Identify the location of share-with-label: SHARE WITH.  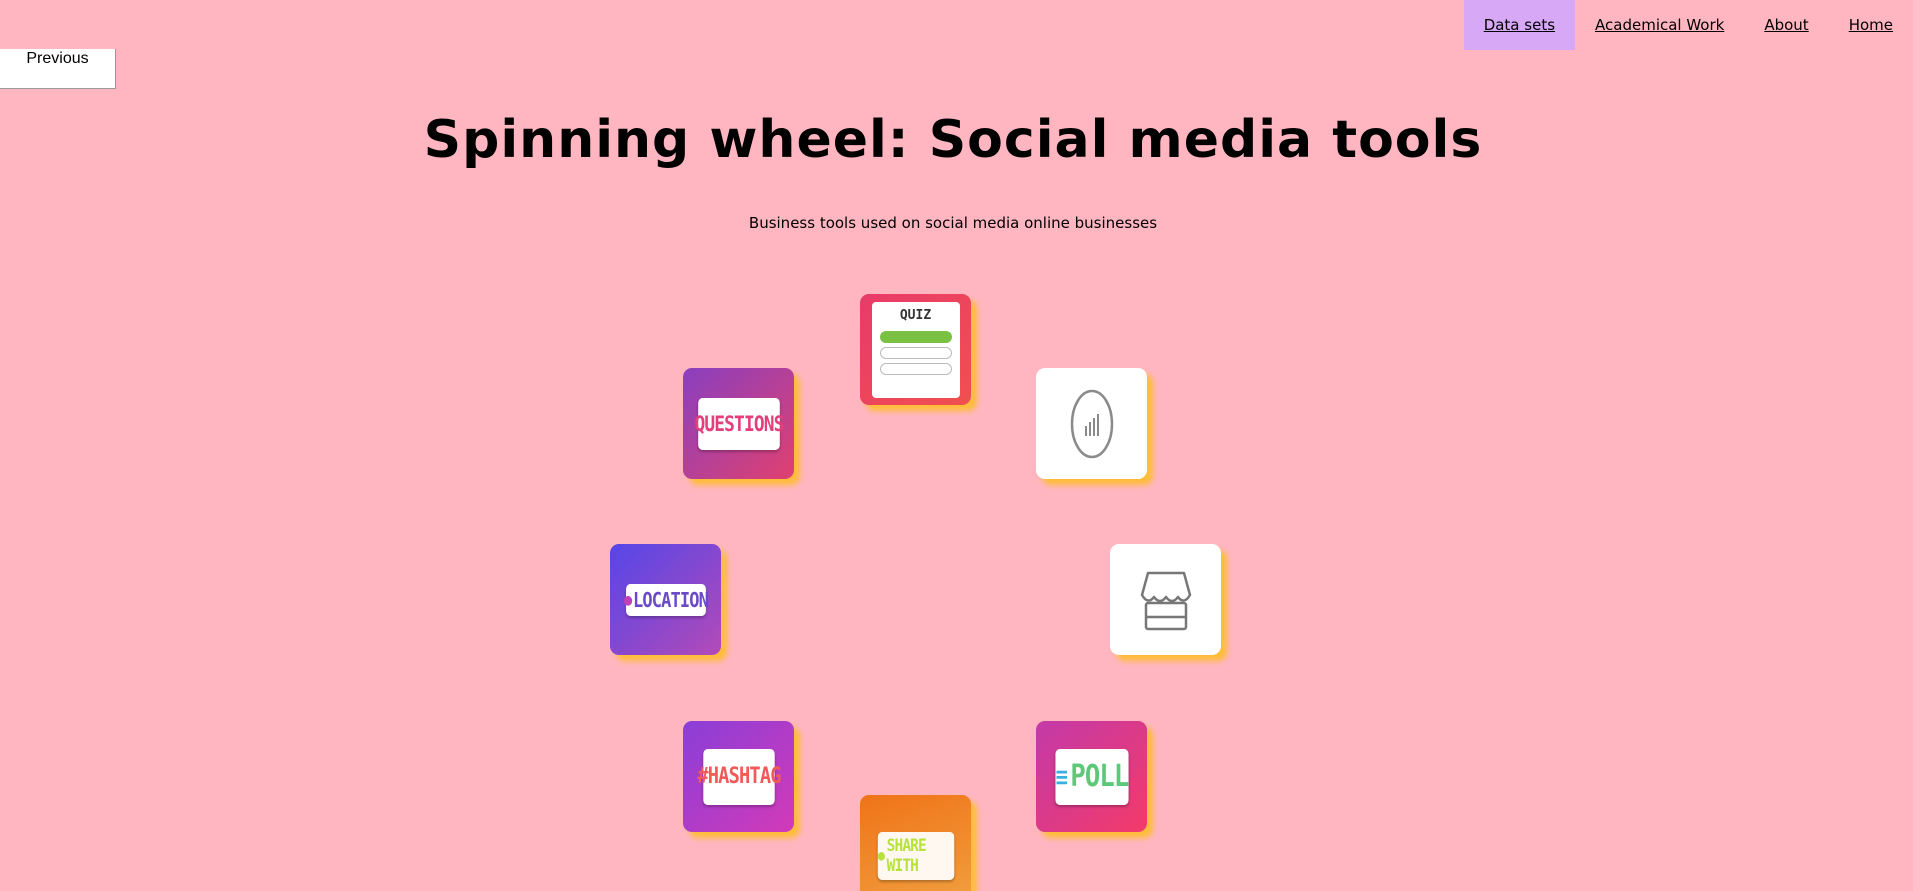
(906, 855).